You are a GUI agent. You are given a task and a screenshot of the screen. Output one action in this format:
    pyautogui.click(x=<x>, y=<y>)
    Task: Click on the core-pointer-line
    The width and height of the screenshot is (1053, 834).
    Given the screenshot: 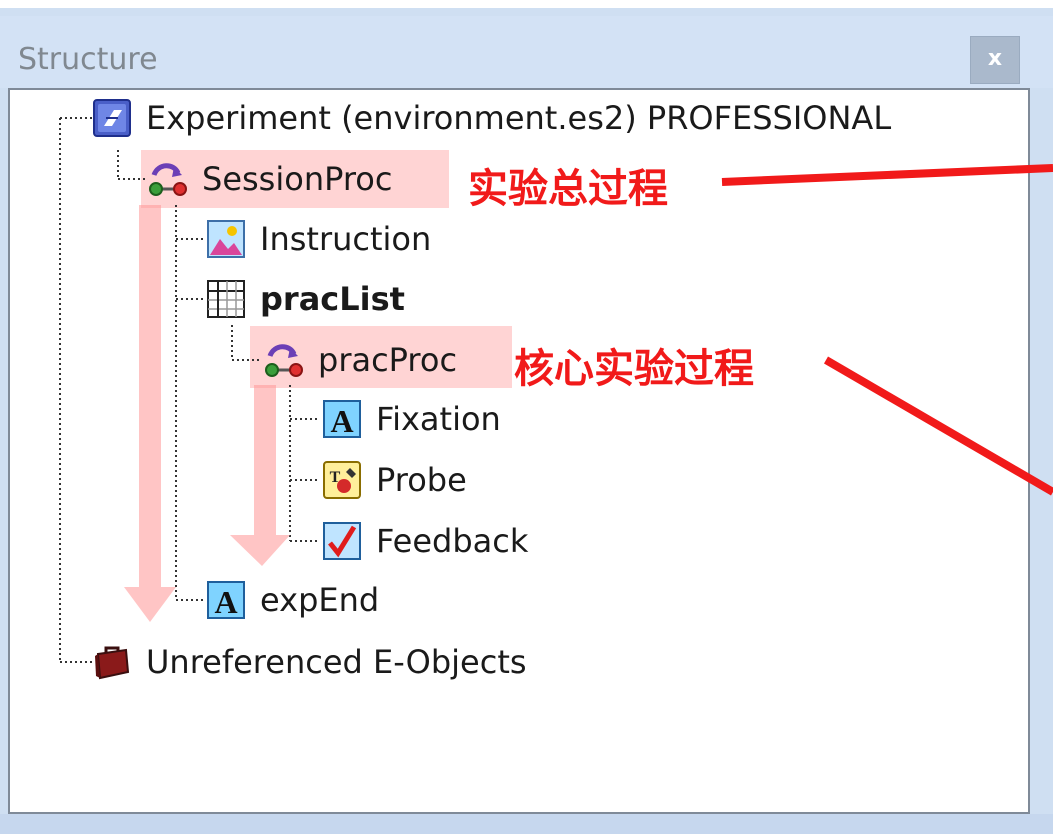 What is the action you would take?
    pyautogui.click(x=938, y=426)
    